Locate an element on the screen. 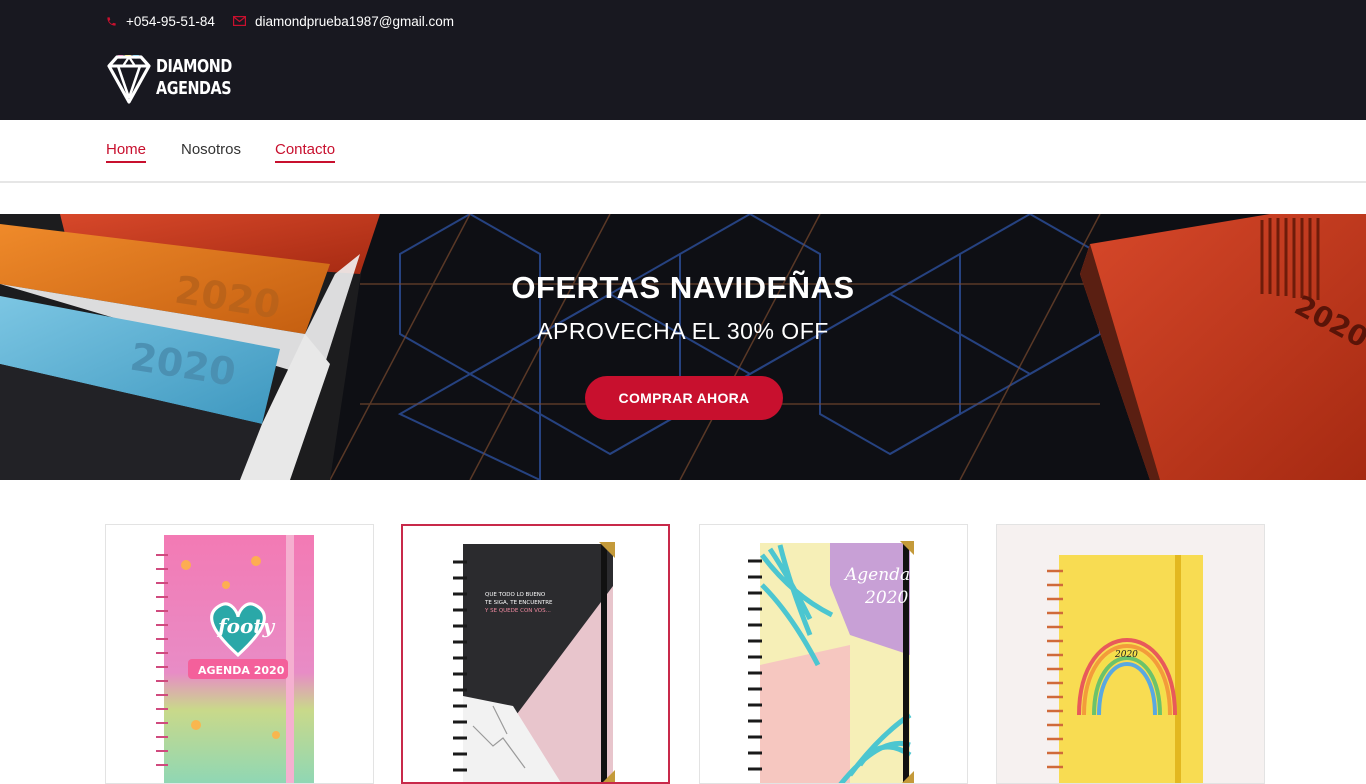 Image resolution: width=1366 pixels, height=784 pixels. nav-contacto: Contacto is located at coordinates (305, 152).